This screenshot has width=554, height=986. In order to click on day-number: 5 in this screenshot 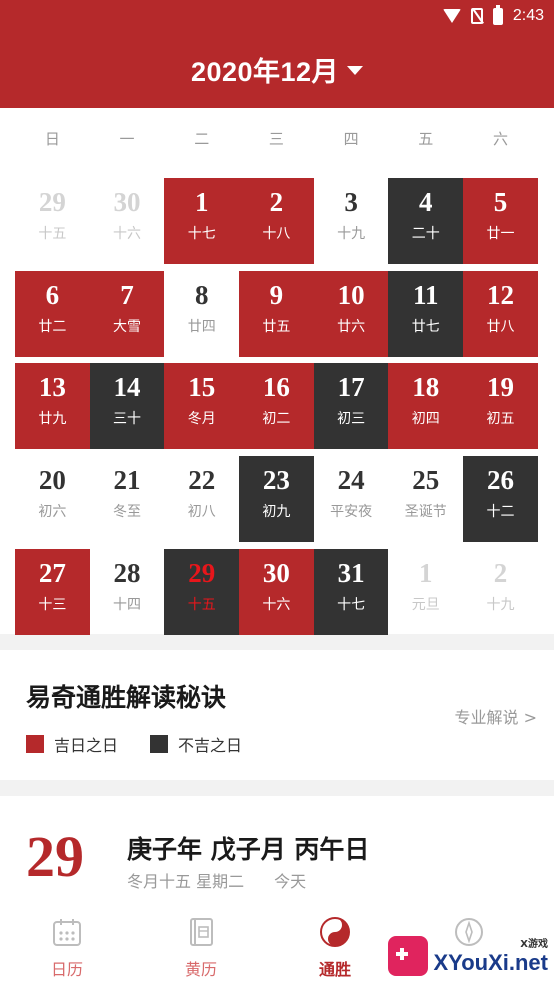, I will do `click(500, 202)`.